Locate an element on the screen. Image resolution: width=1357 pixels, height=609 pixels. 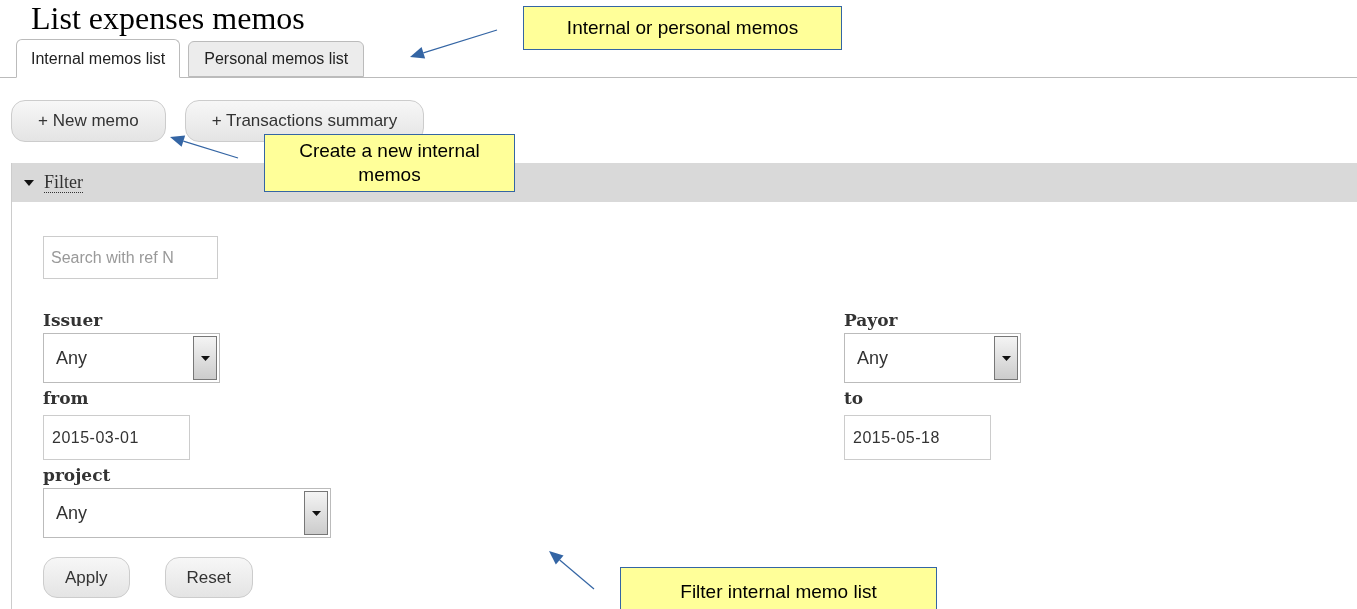
filter-title: Filter is located at coordinates (63, 182).